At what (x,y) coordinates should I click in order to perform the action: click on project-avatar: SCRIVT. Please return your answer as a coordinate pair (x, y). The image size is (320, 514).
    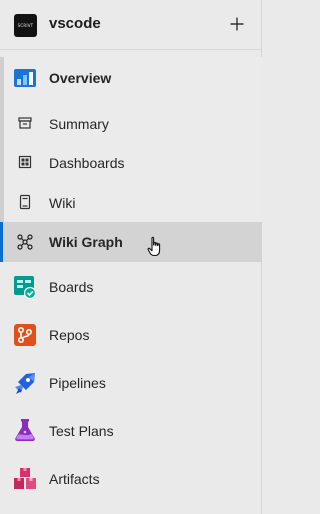
    Looking at the image, I should click on (25, 25).